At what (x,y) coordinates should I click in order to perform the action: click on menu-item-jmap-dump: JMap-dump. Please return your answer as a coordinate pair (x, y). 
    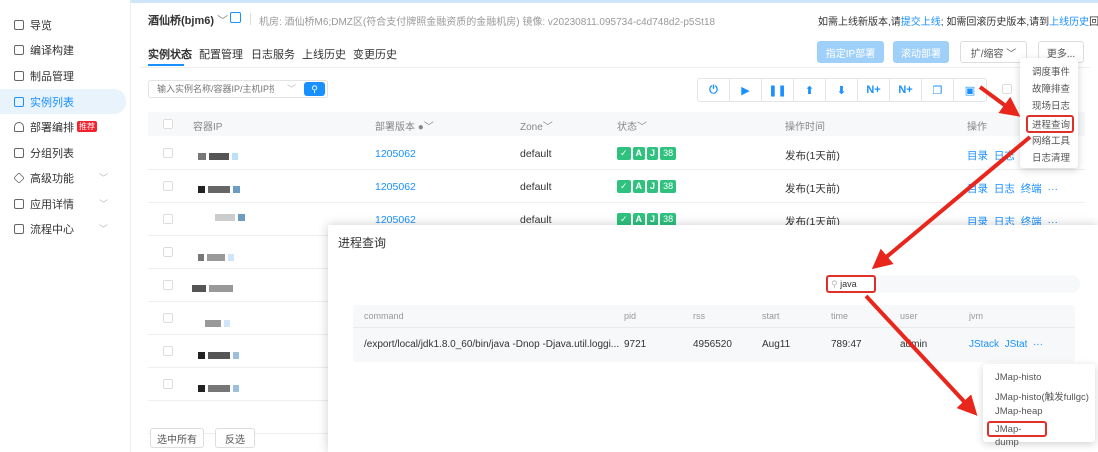
    Looking at the image, I should click on (1017, 434).